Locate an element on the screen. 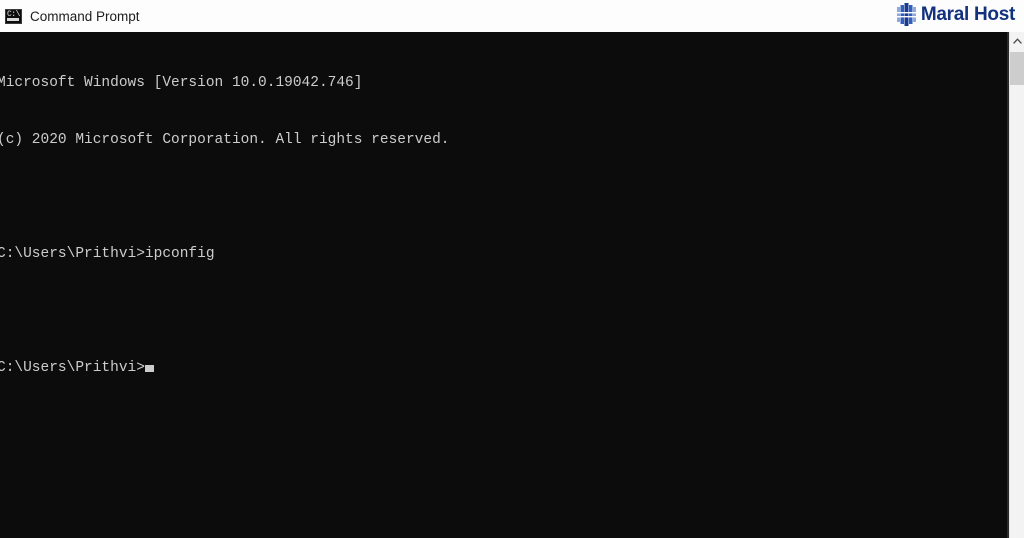 The width and height of the screenshot is (1024, 538). brand-logo: Maral Host is located at coordinates (955, 15).